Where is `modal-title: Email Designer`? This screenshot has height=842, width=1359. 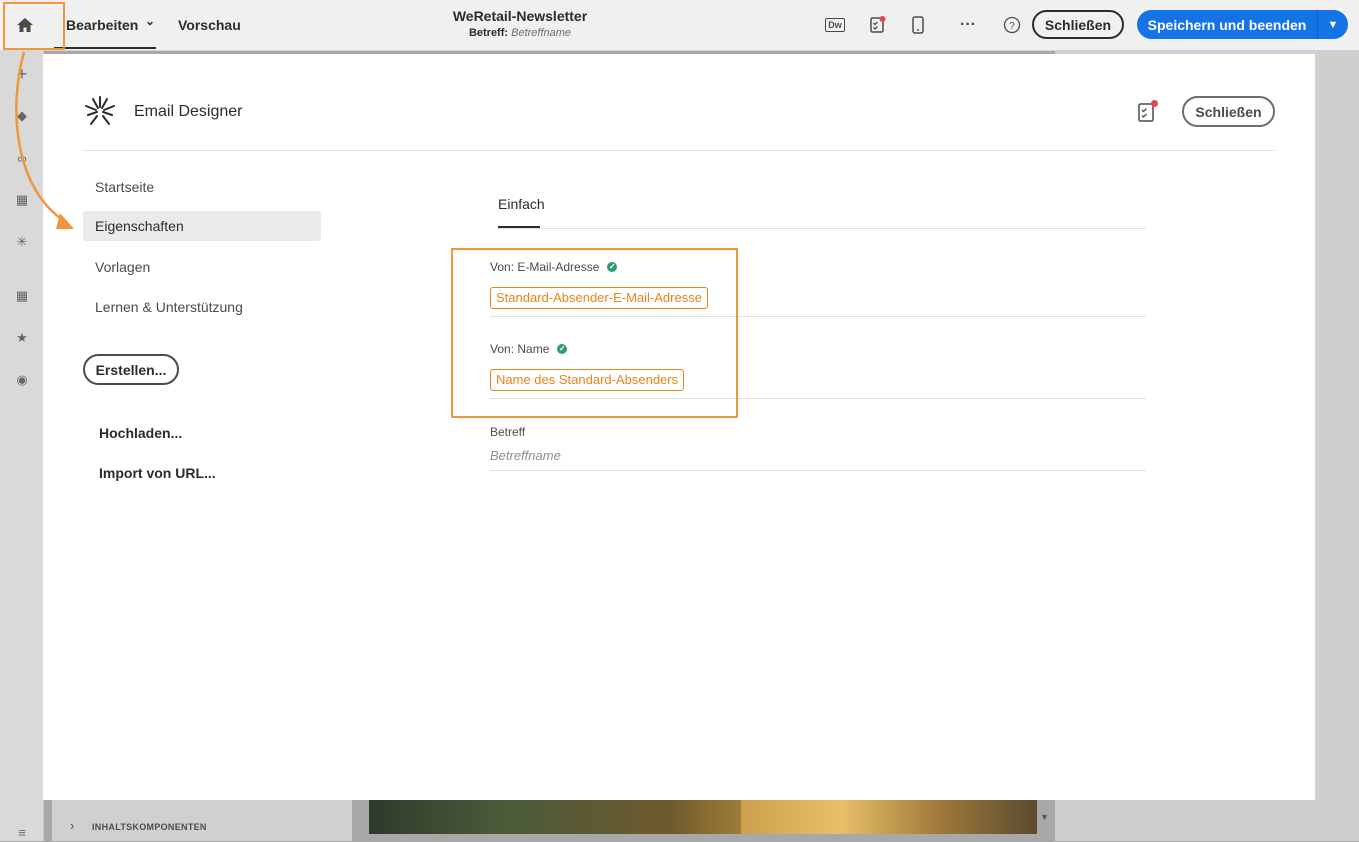 modal-title: Email Designer is located at coordinates (188, 111).